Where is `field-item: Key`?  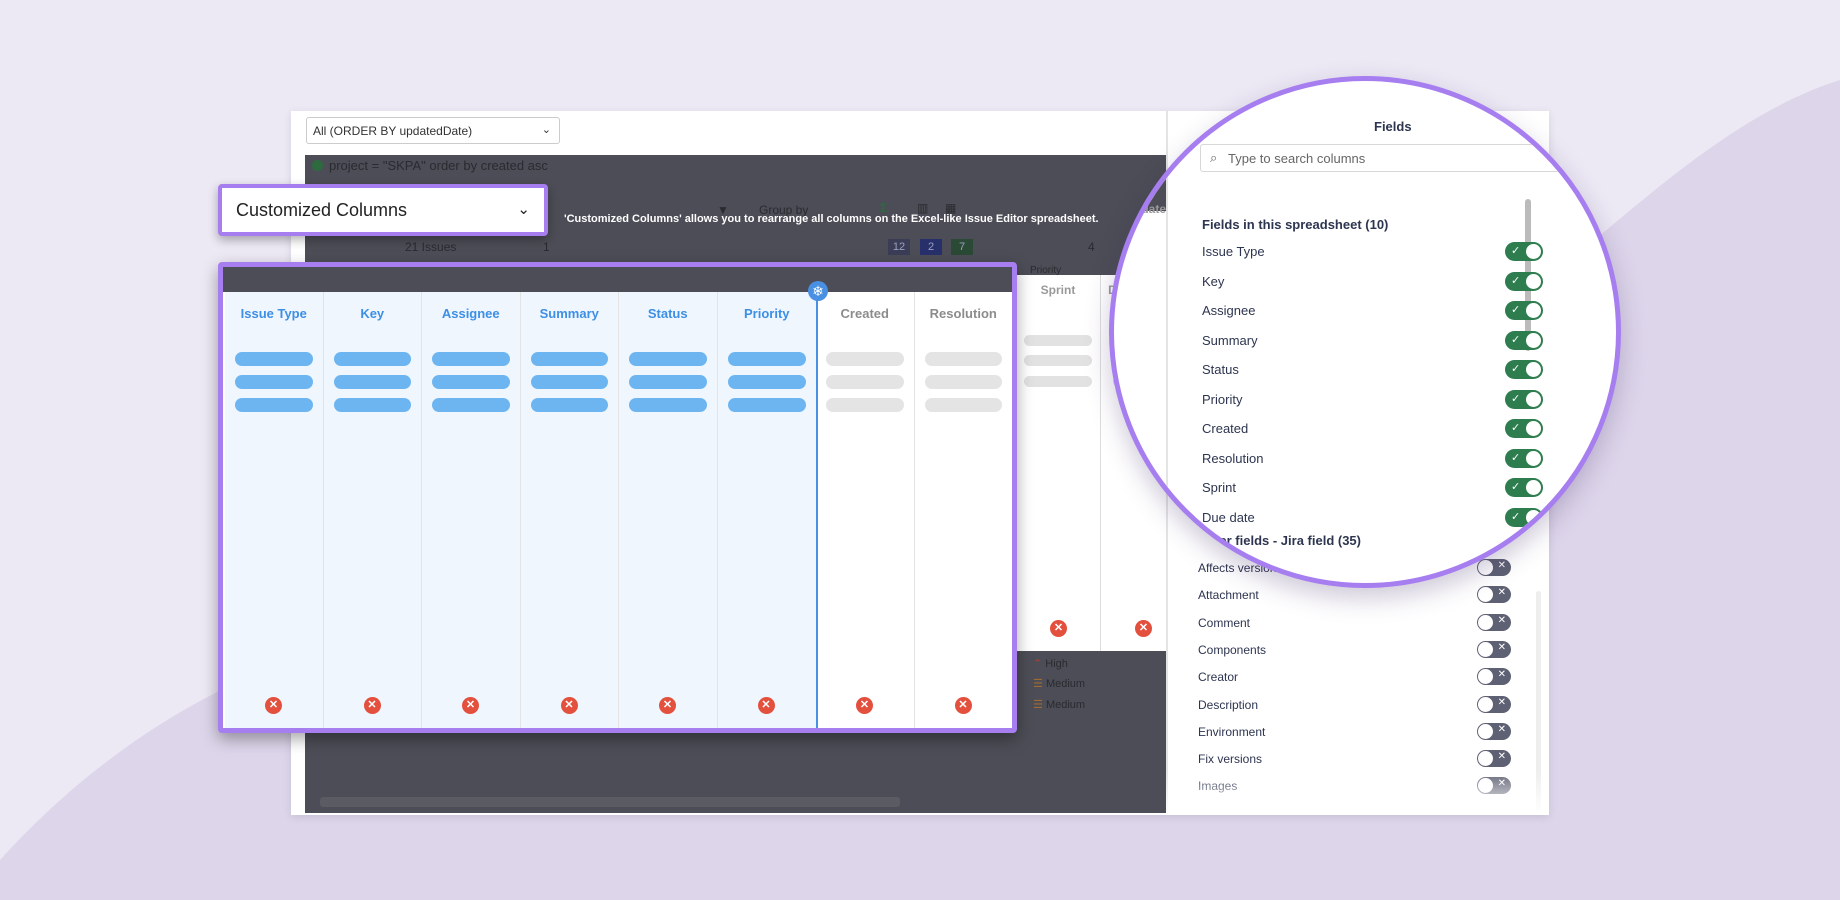 field-item: Key is located at coordinates (1213, 281).